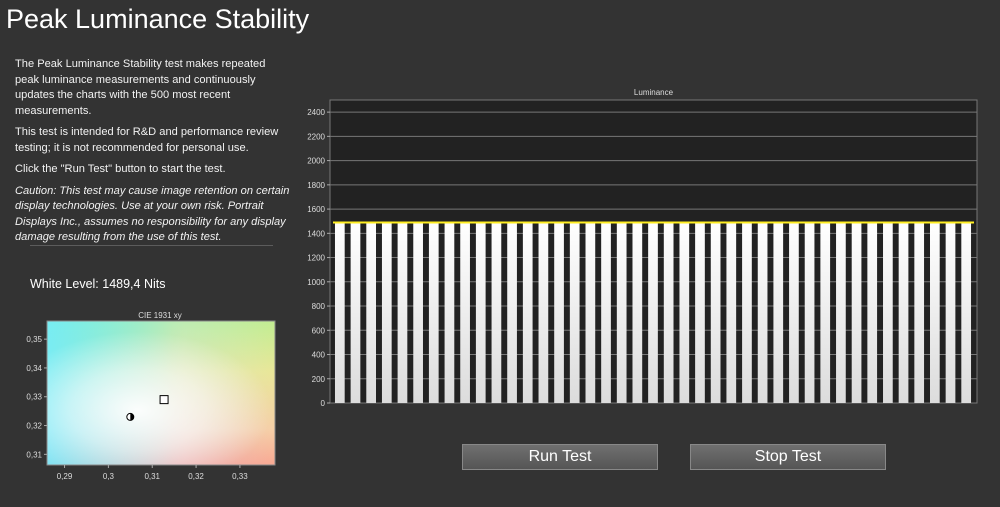 This screenshot has height=507, width=1000. Describe the element at coordinates (34, 339) in the screenshot. I see `y-tick-label: 0,35` at that location.